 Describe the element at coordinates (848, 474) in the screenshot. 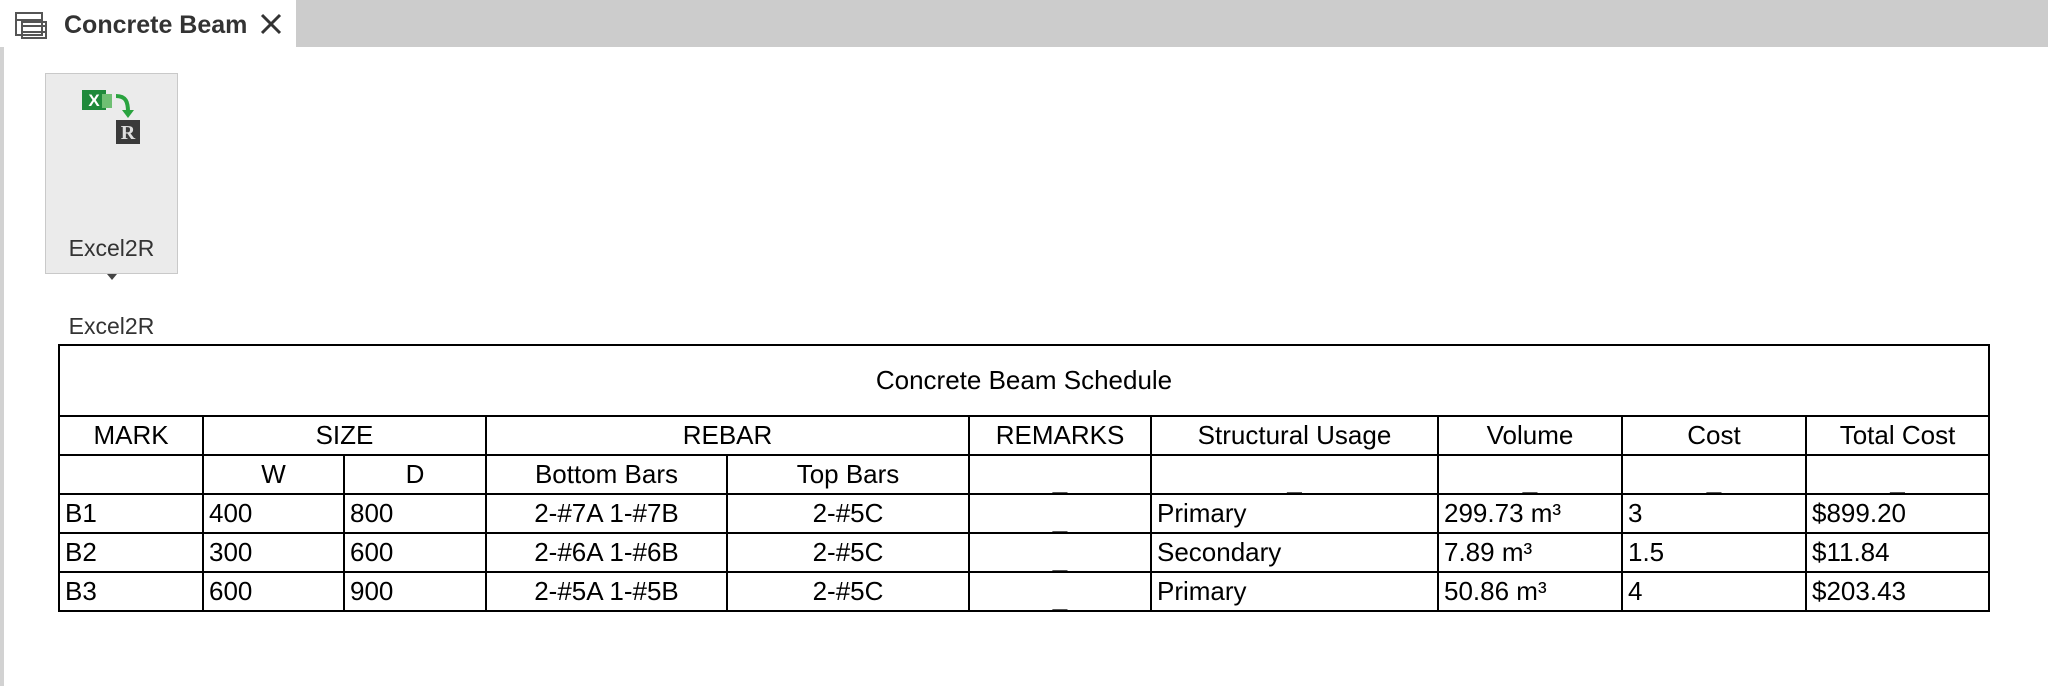

I see `subheader-top-bars: Top Bars` at that location.